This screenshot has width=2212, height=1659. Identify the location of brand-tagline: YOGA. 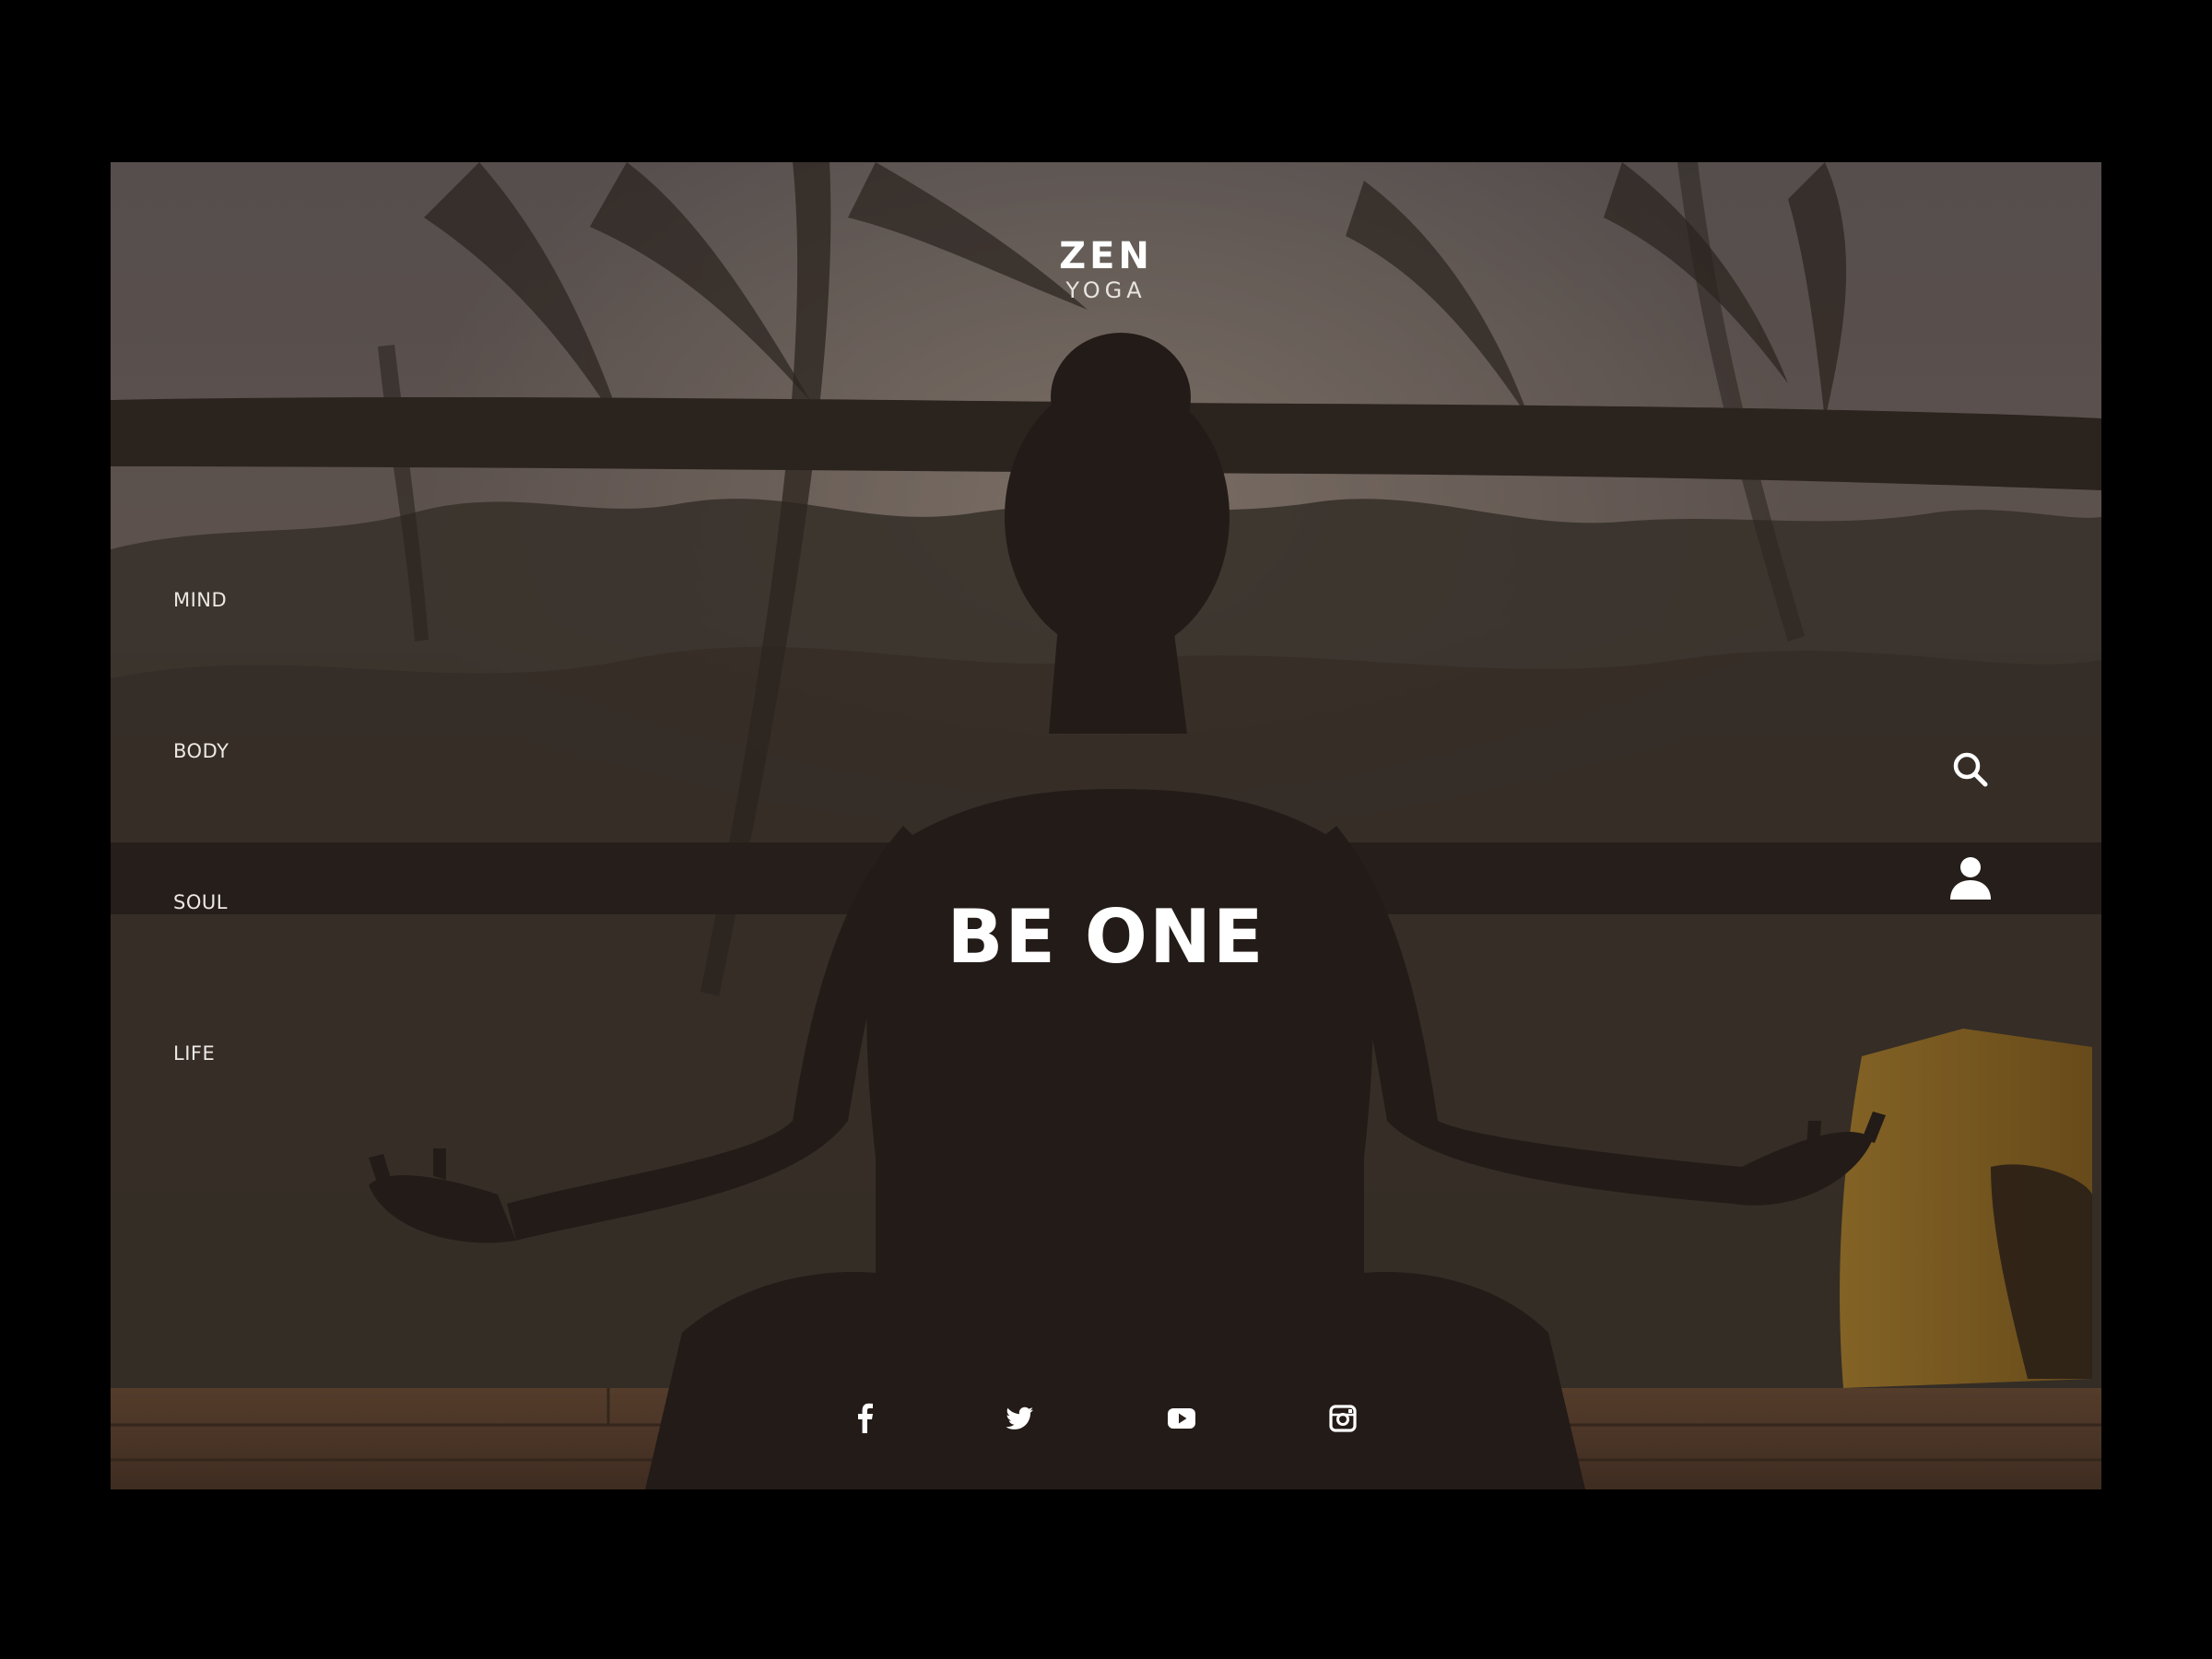
(1106, 290).